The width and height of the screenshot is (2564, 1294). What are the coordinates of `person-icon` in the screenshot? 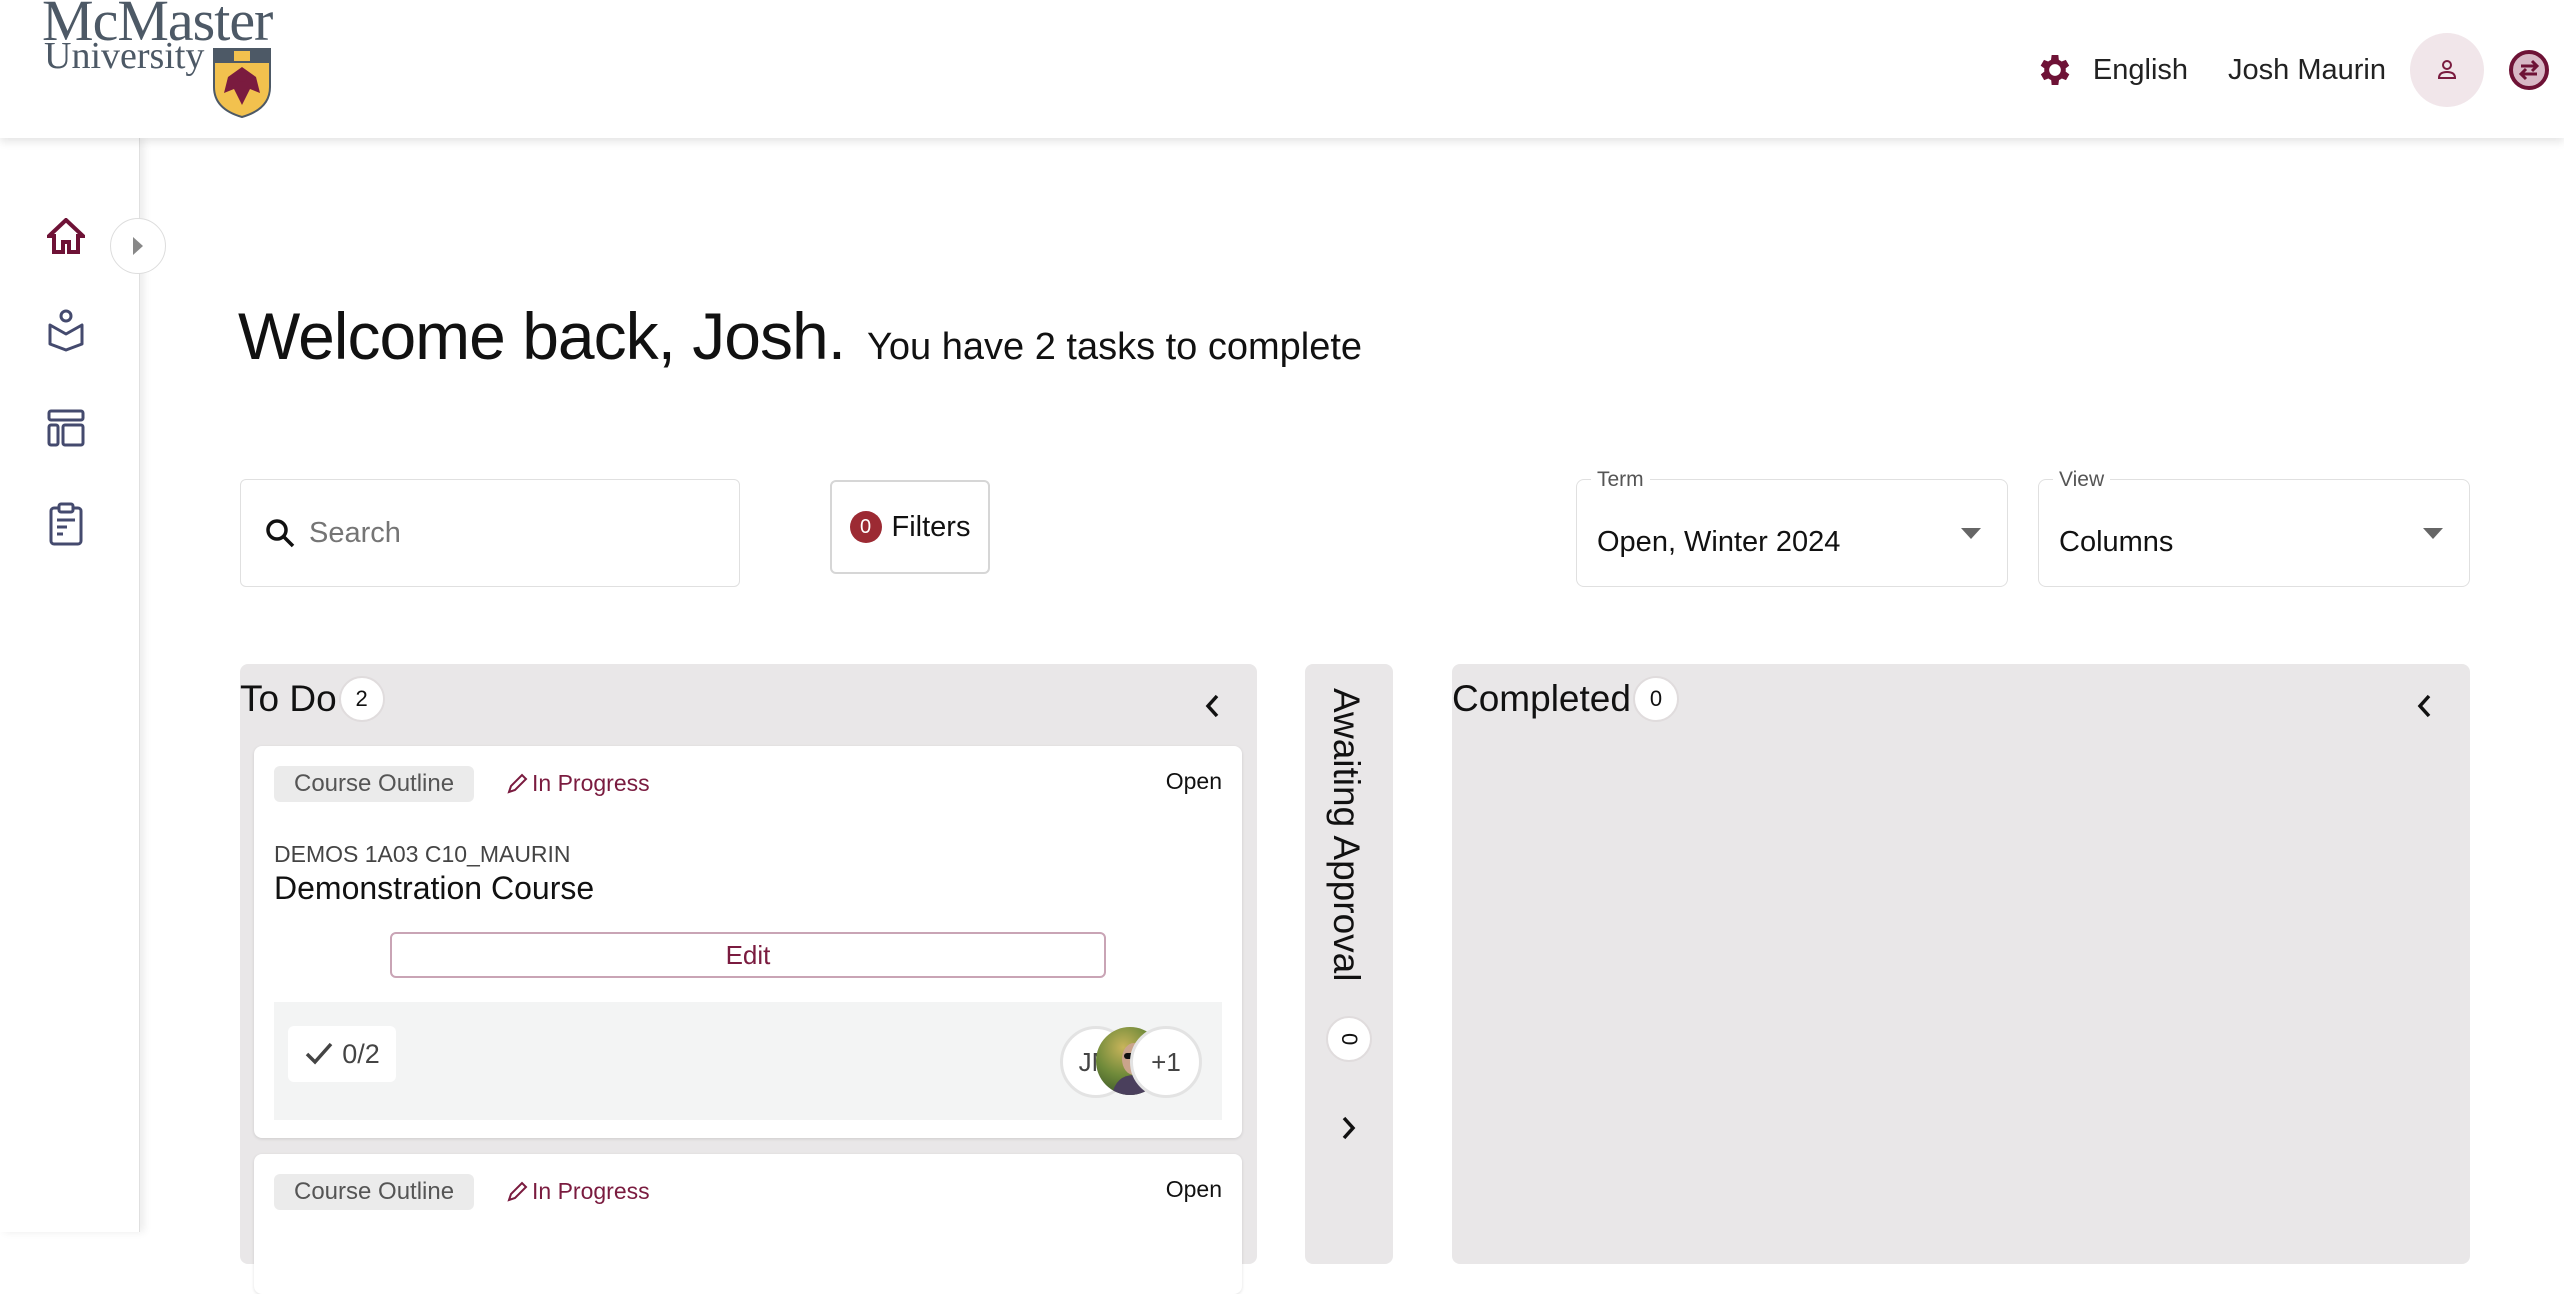 It's located at (2447, 69).